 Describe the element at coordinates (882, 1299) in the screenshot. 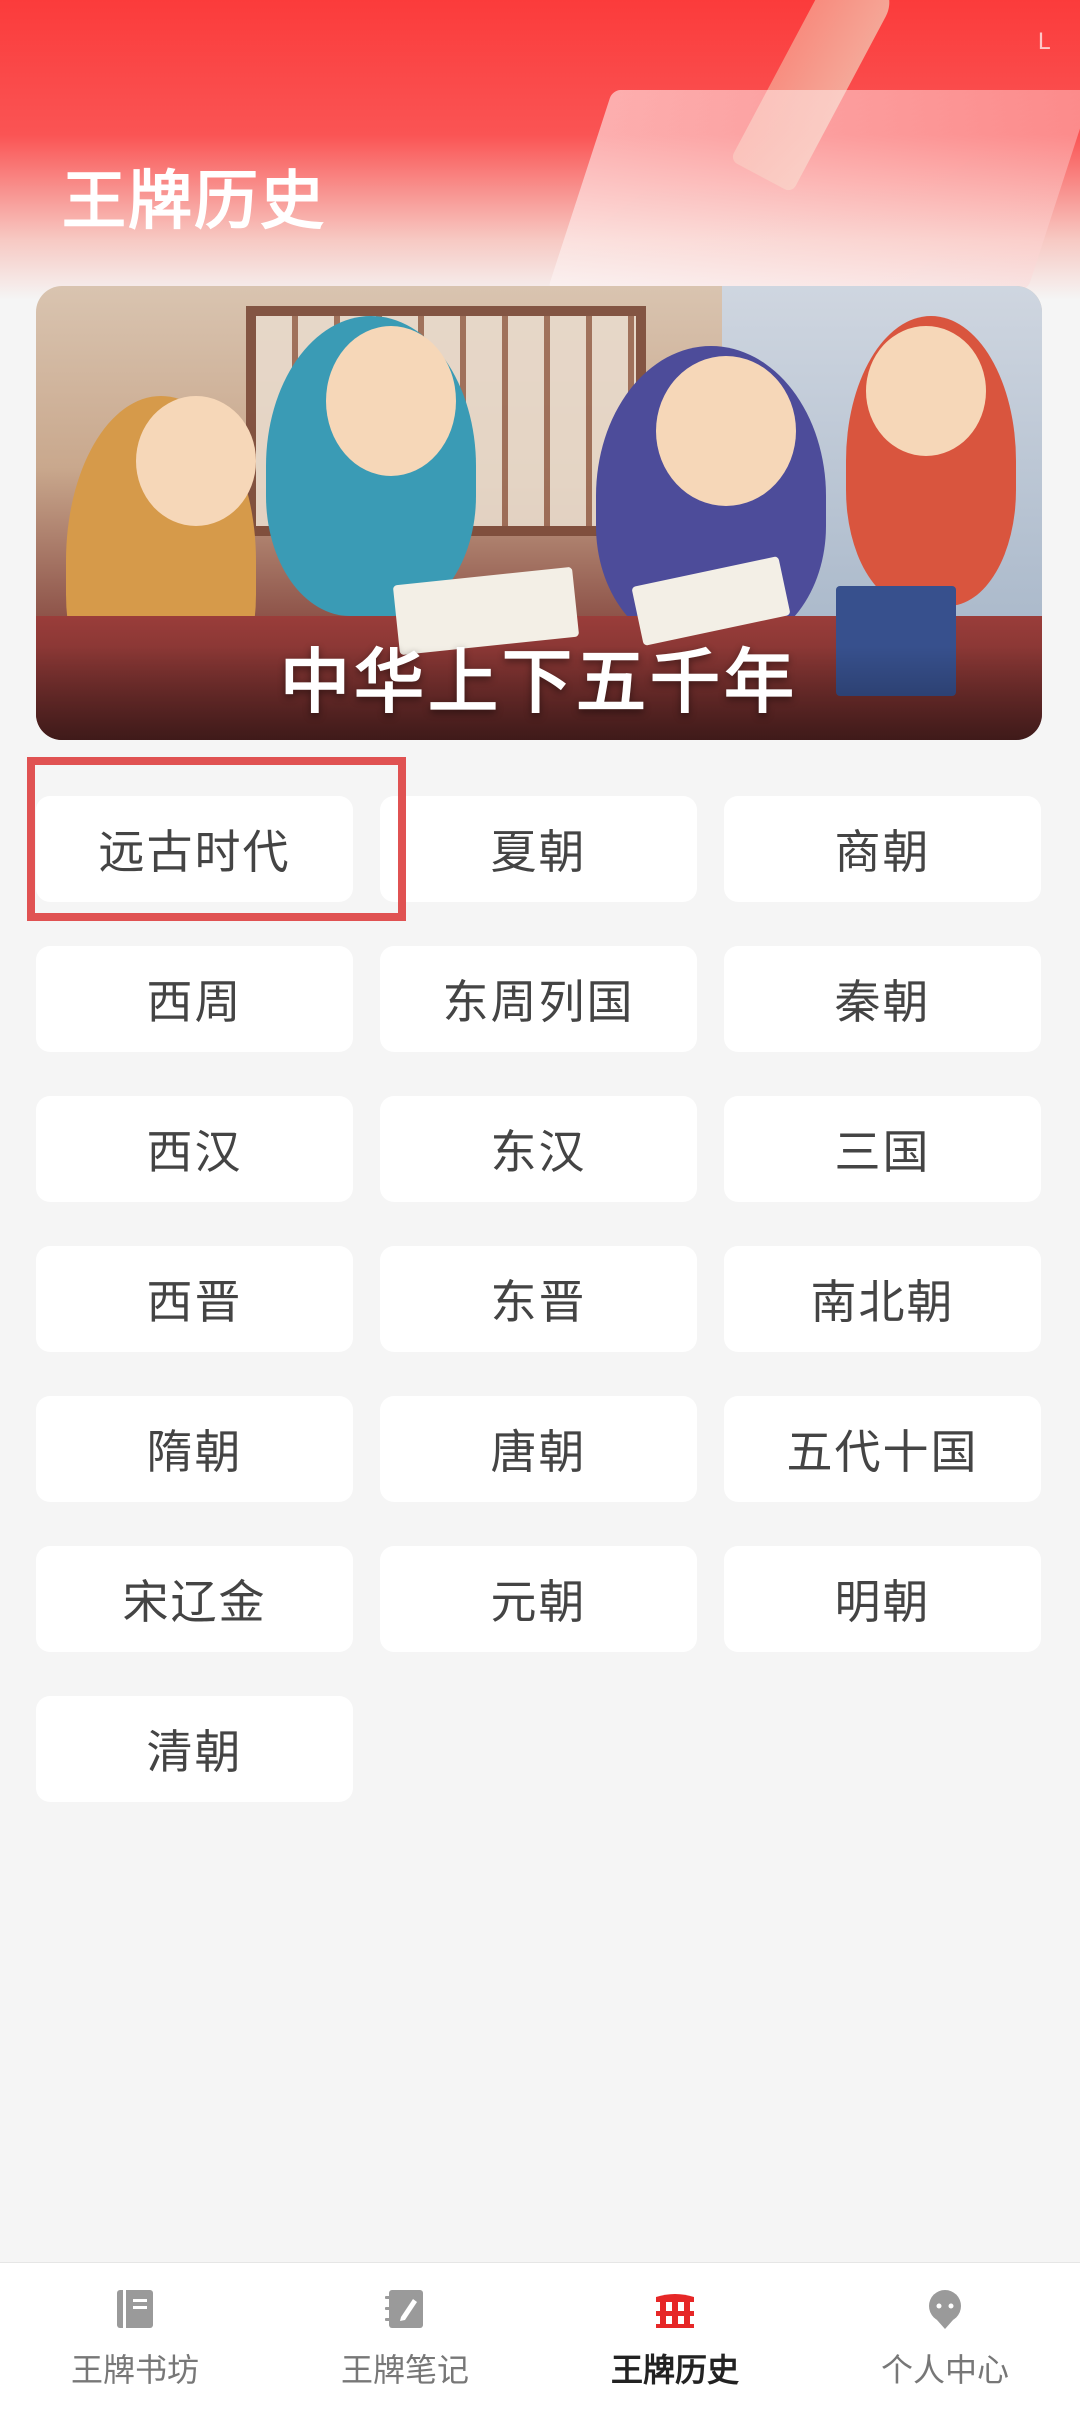

I see `era-button-southern-northern: 南北朝` at that location.